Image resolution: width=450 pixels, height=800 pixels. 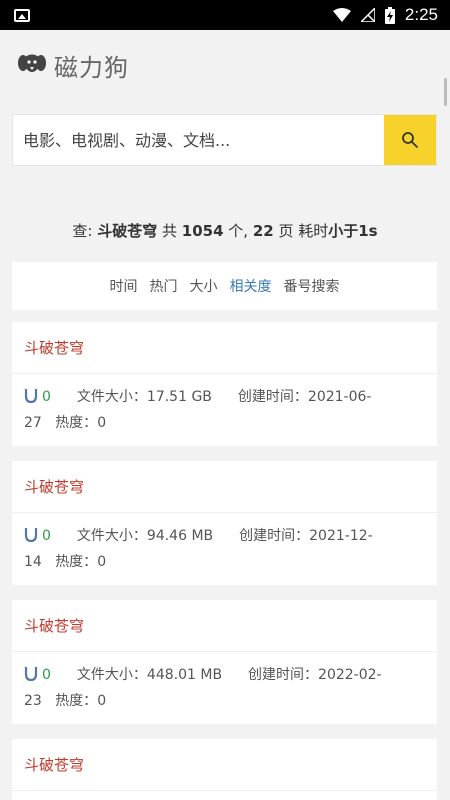 What do you see at coordinates (33, 701) in the screenshot?
I see `created-date-cont: 23` at bounding box center [33, 701].